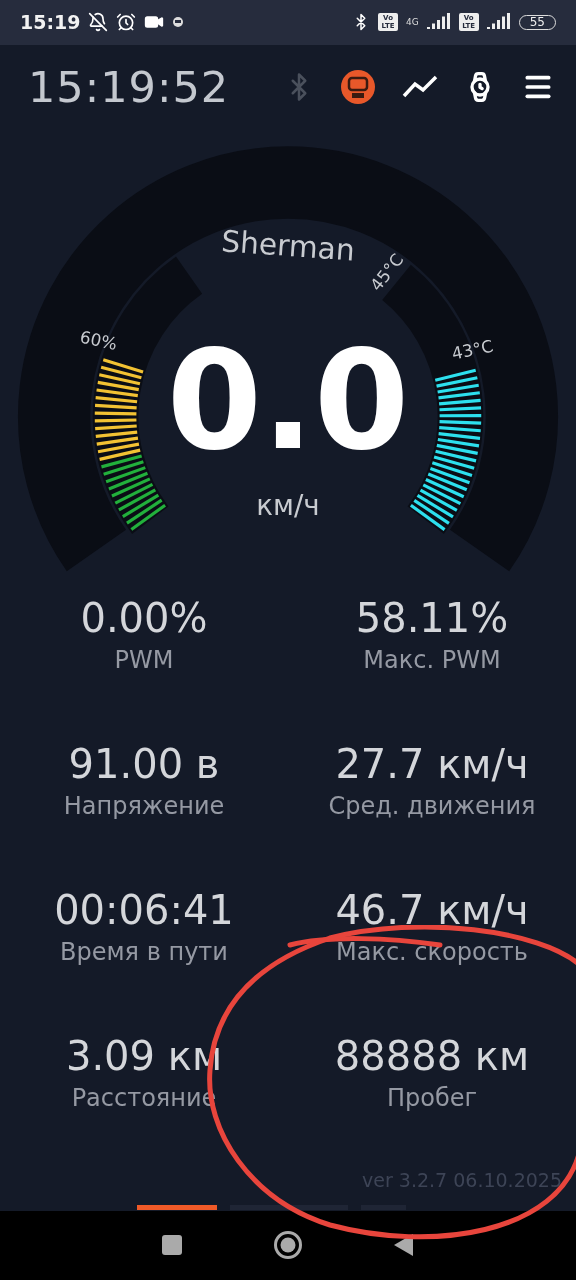 The image size is (576, 1280). Describe the element at coordinates (144, 952) in the screenshot. I see `stat-label: Время в пути` at that location.